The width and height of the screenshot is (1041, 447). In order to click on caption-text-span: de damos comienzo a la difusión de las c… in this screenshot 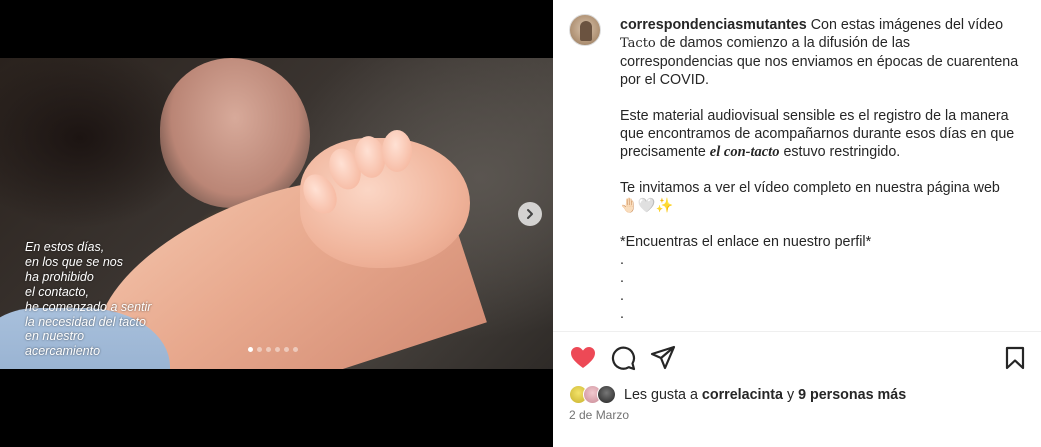, I will do `click(819, 61)`.